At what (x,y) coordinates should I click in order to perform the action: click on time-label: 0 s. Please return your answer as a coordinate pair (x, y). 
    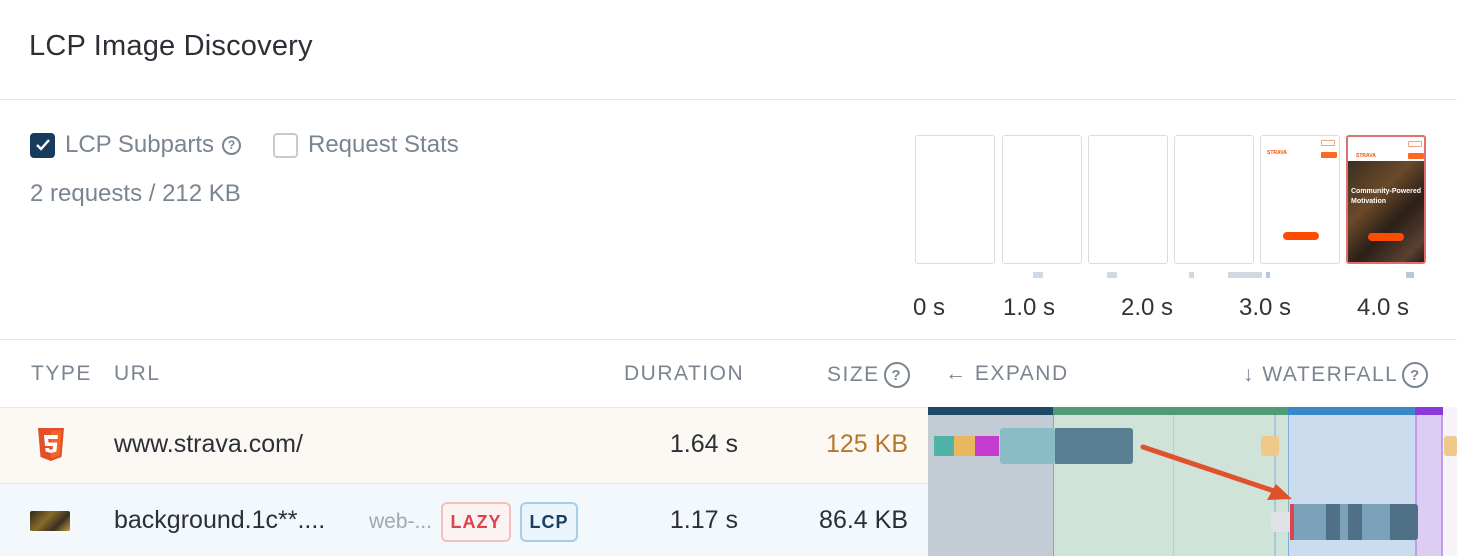
    Looking at the image, I should click on (929, 307).